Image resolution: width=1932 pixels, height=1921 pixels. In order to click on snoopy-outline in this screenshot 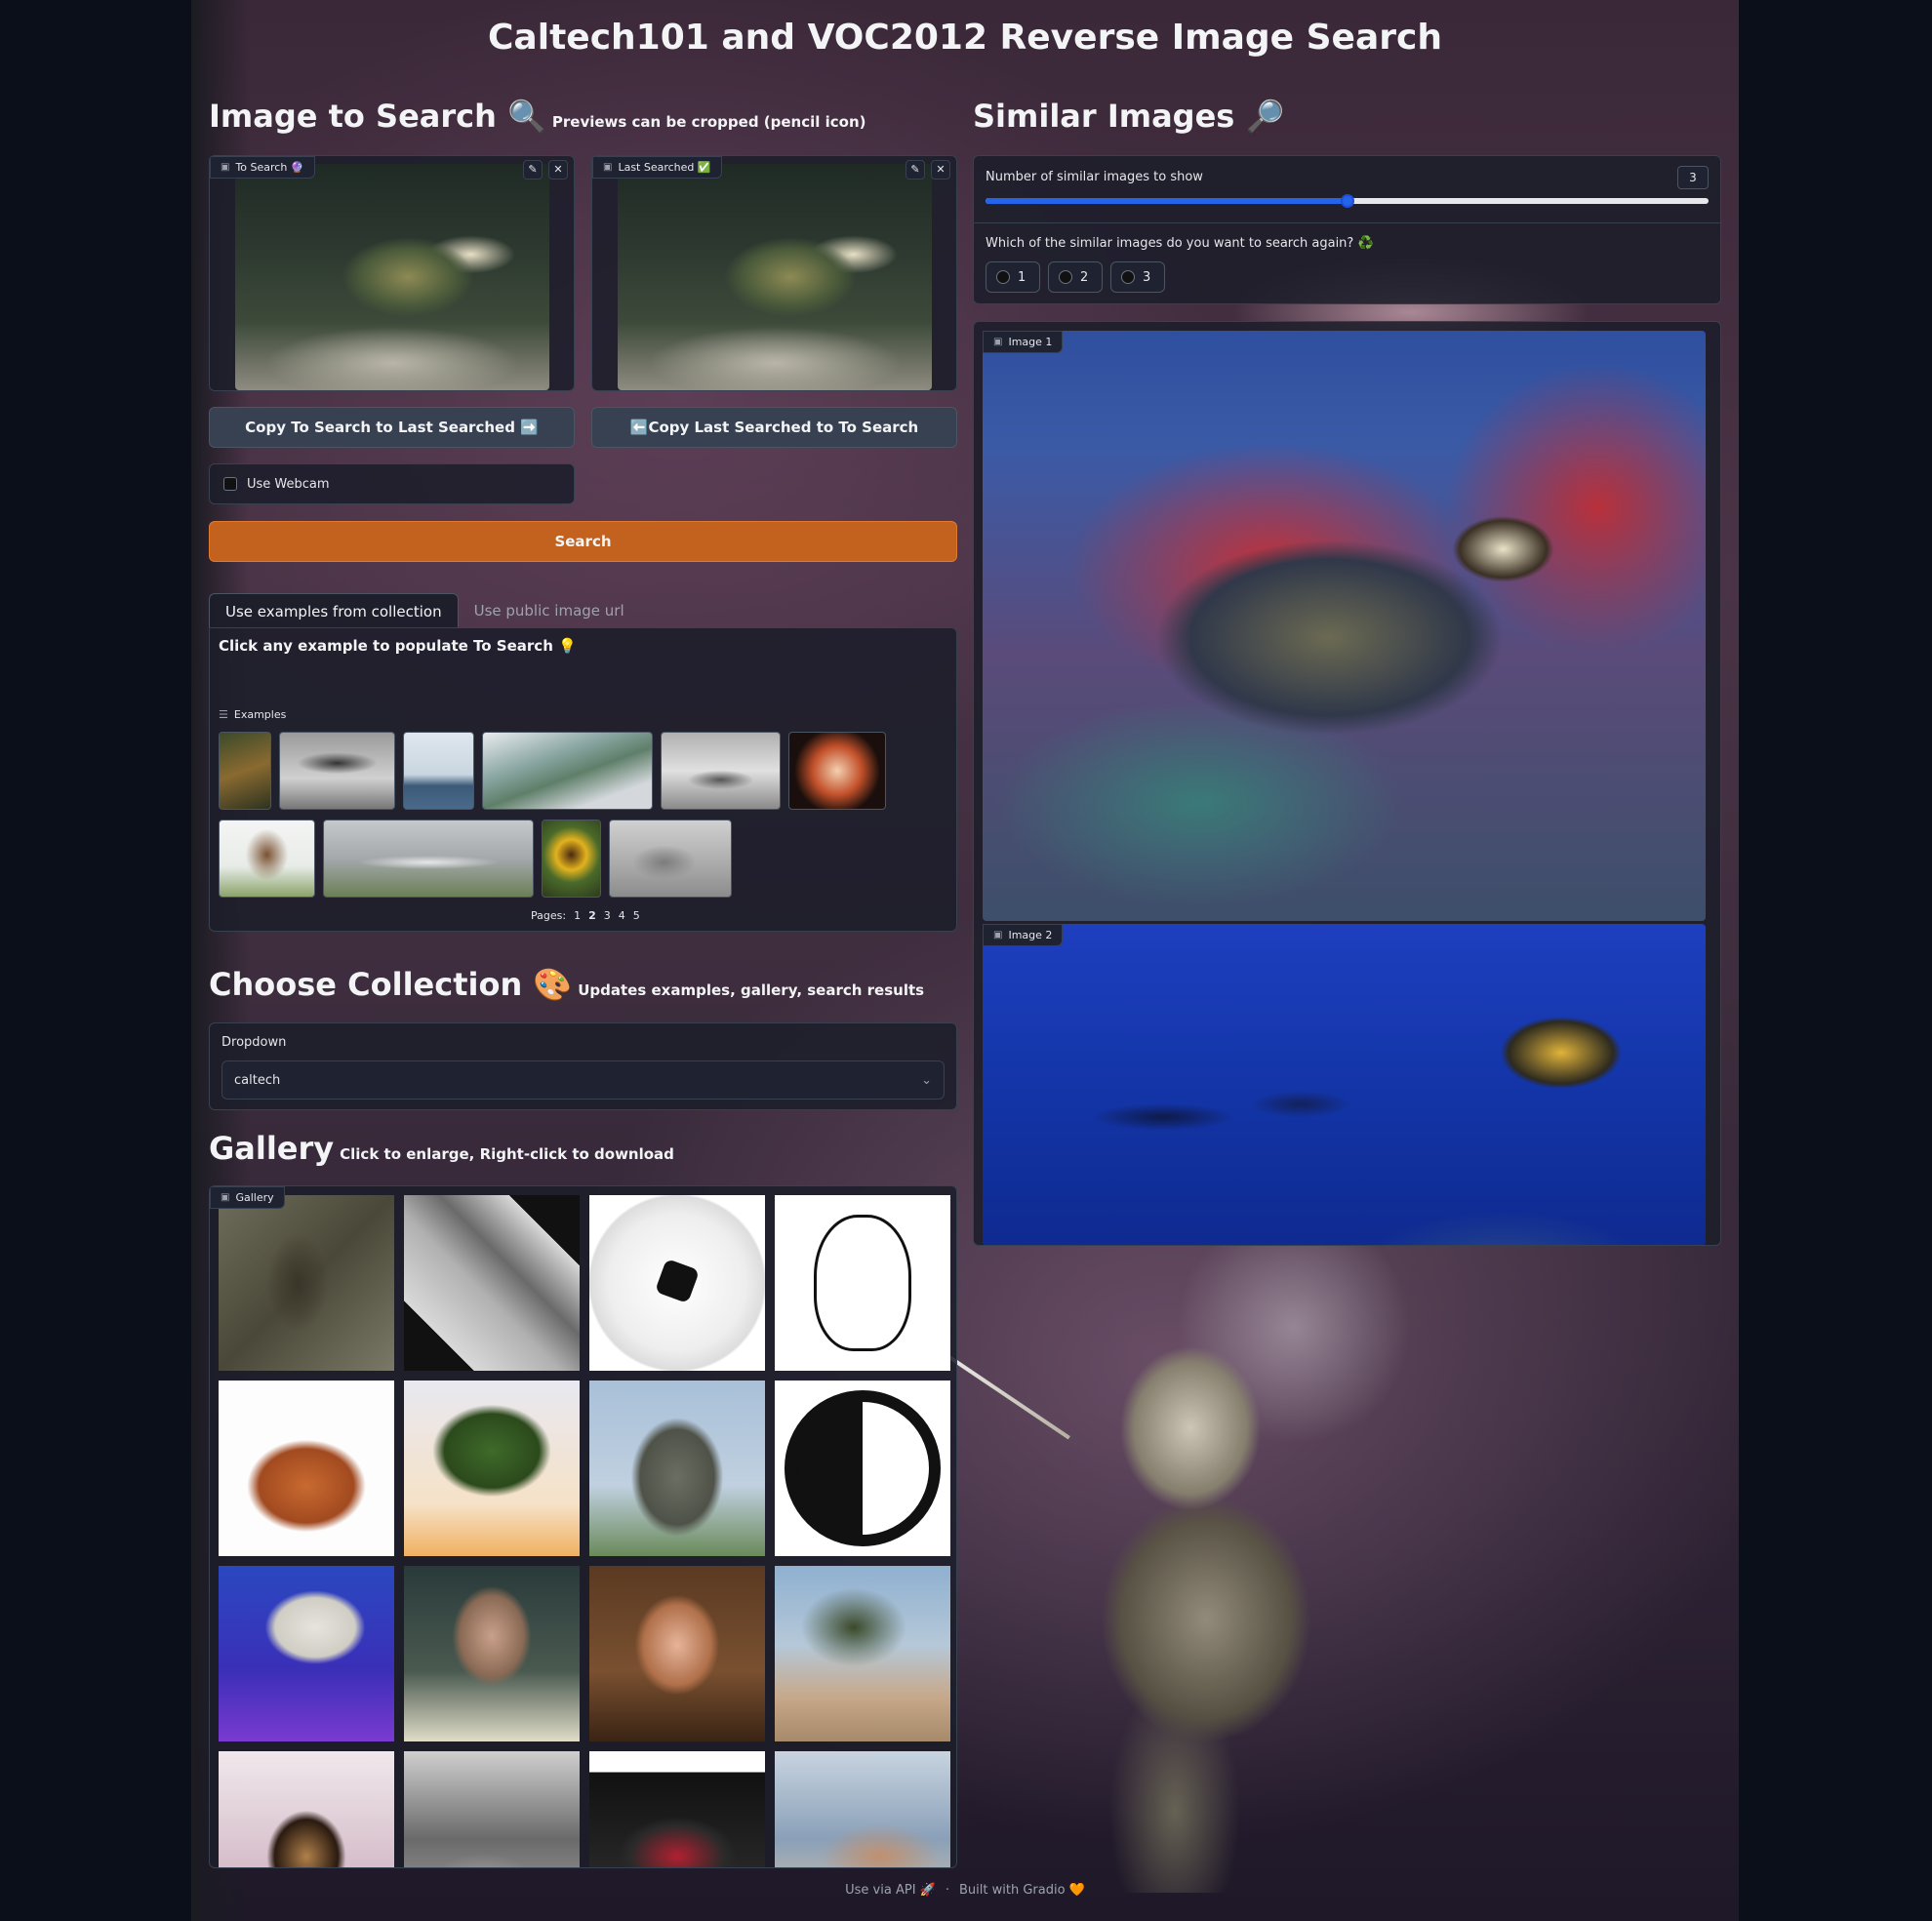, I will do `click(862, 1283)`.